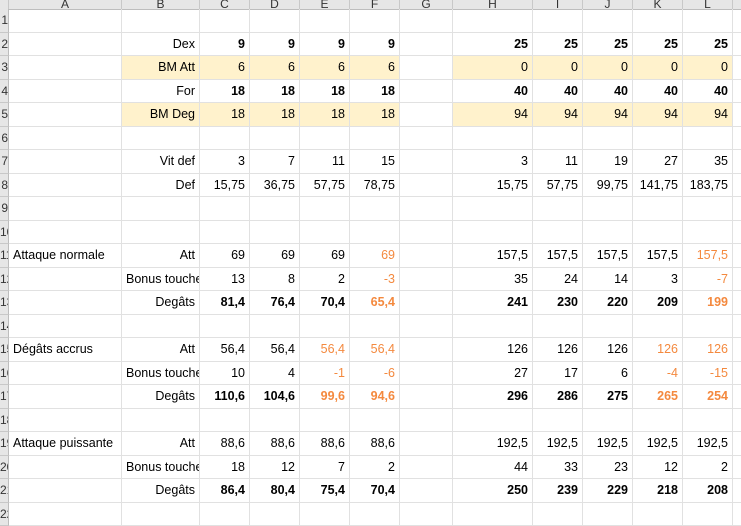 This screenshot has height=526, width=741. What do you see at coordinates (658, 444) in the screenshot?
I see `cell-k19: 192,5` at bounding box center [658, 444].